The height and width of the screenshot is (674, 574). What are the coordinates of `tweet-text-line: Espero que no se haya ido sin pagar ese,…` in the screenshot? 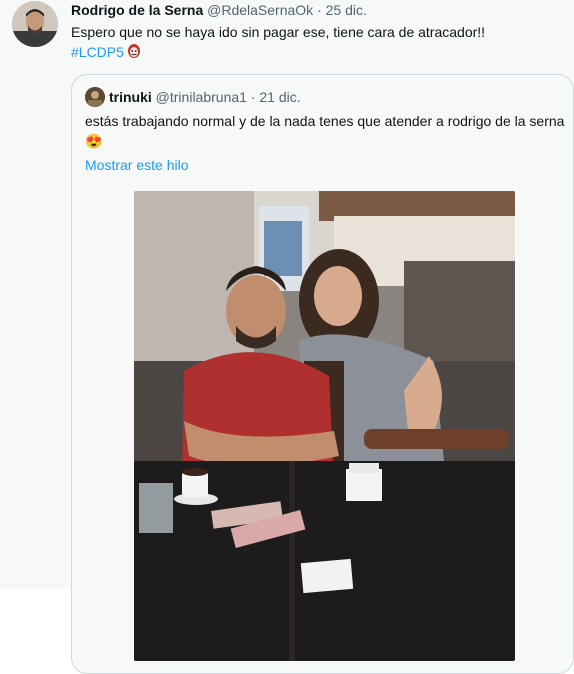 It's located at (278, 32).